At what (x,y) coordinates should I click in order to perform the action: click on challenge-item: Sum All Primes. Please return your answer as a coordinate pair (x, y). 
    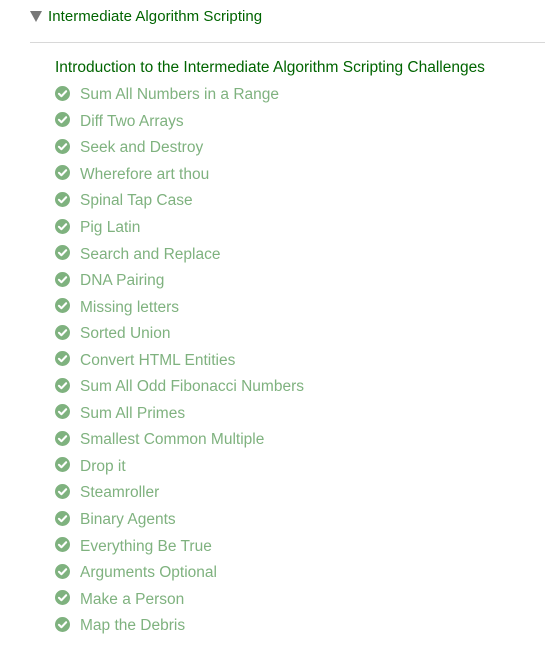
    Looking at the image, I should click on (179, 414).